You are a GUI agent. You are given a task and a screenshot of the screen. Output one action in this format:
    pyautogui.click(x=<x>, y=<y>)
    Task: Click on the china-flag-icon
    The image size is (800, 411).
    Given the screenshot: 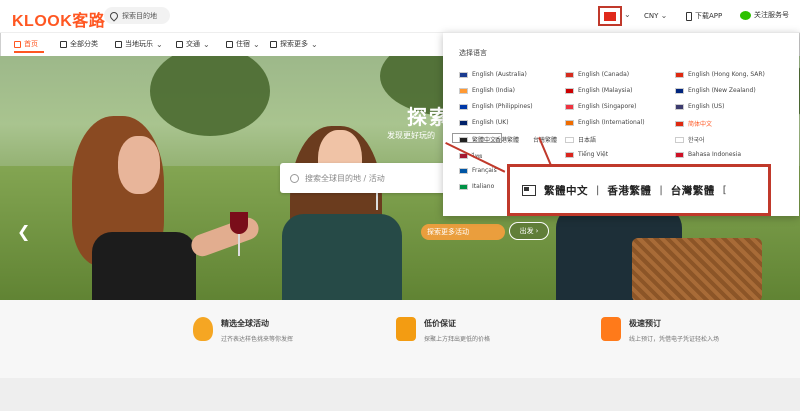 What is the action you would take?
    pyautogui.click(x=610, y=16)
    